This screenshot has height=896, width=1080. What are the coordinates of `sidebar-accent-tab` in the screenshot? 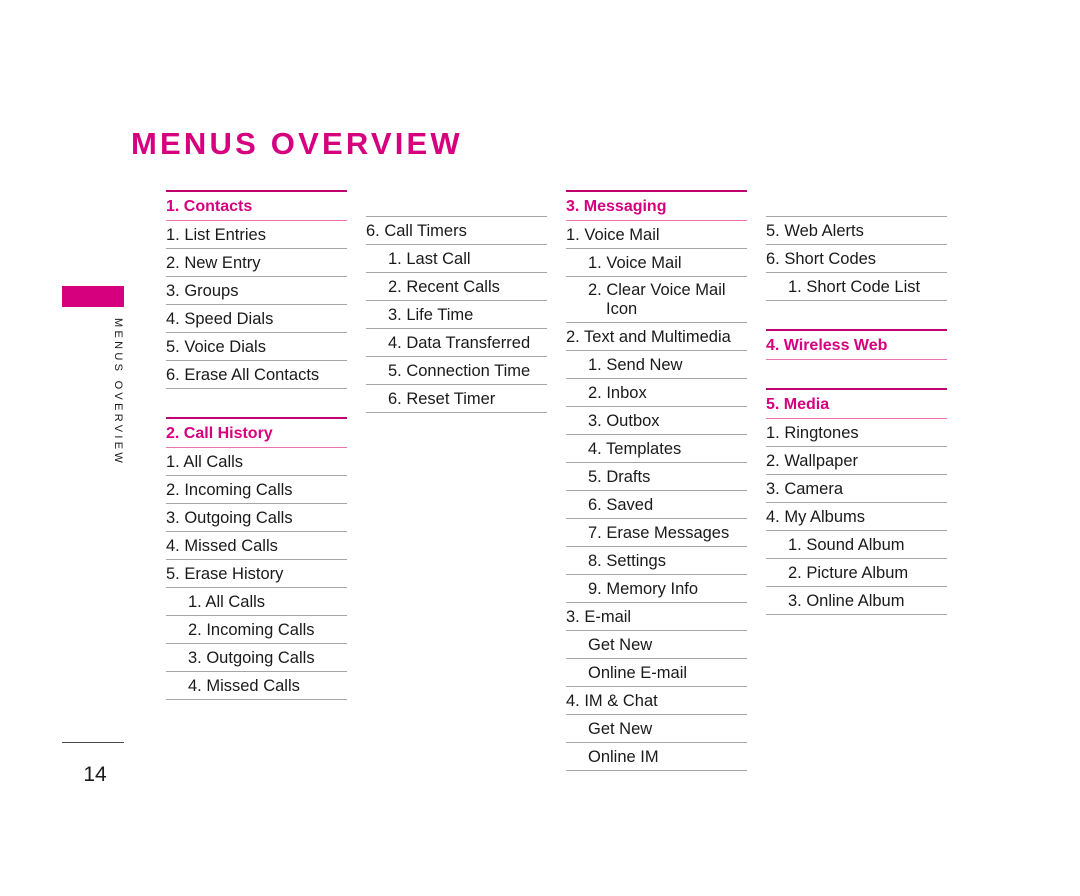 It's located at (93, 296).